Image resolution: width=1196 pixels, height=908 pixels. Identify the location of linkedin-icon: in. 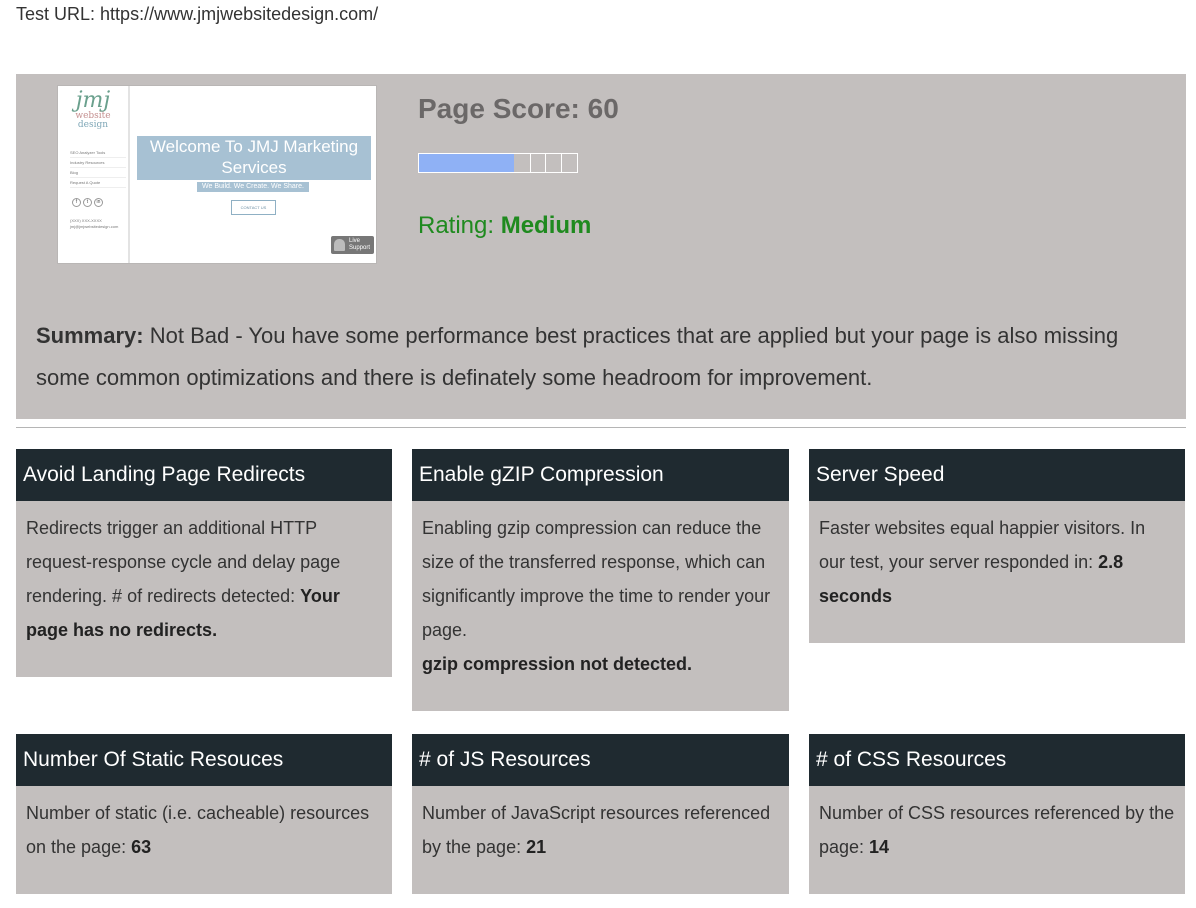
(98, 202).